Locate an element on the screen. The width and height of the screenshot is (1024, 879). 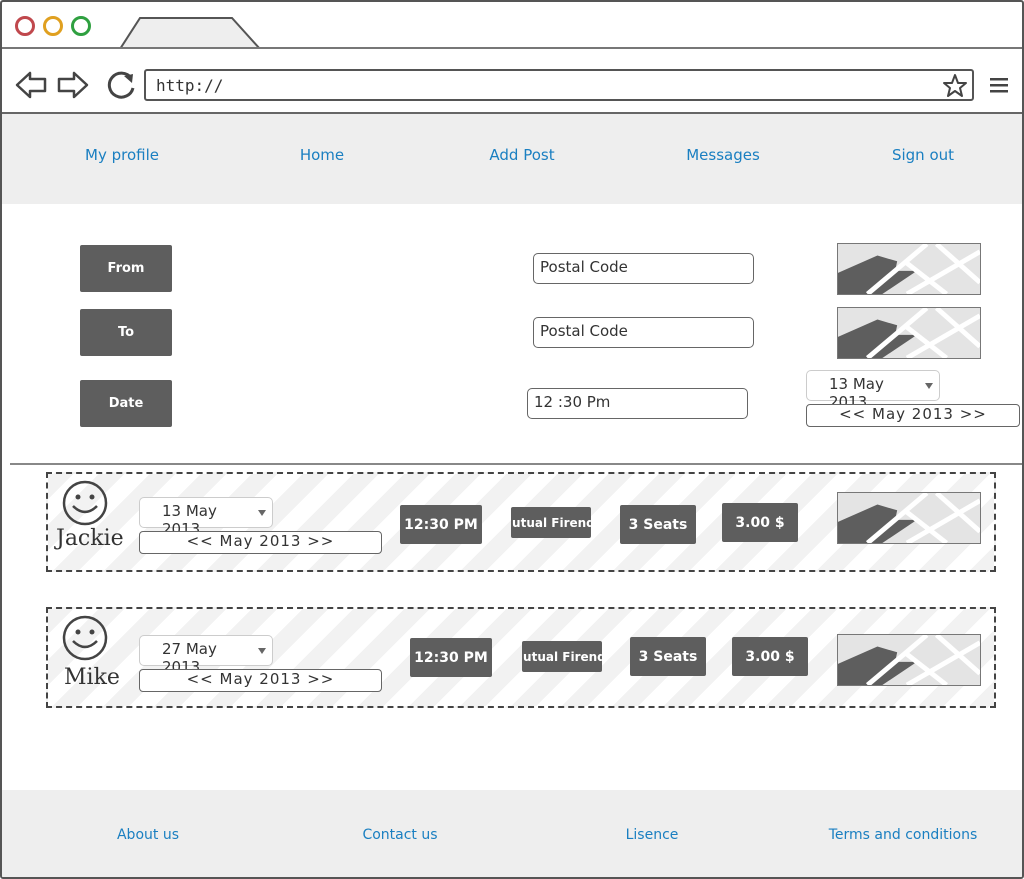
footer-contact-us: Contact us is located at coordinates (400, 835).